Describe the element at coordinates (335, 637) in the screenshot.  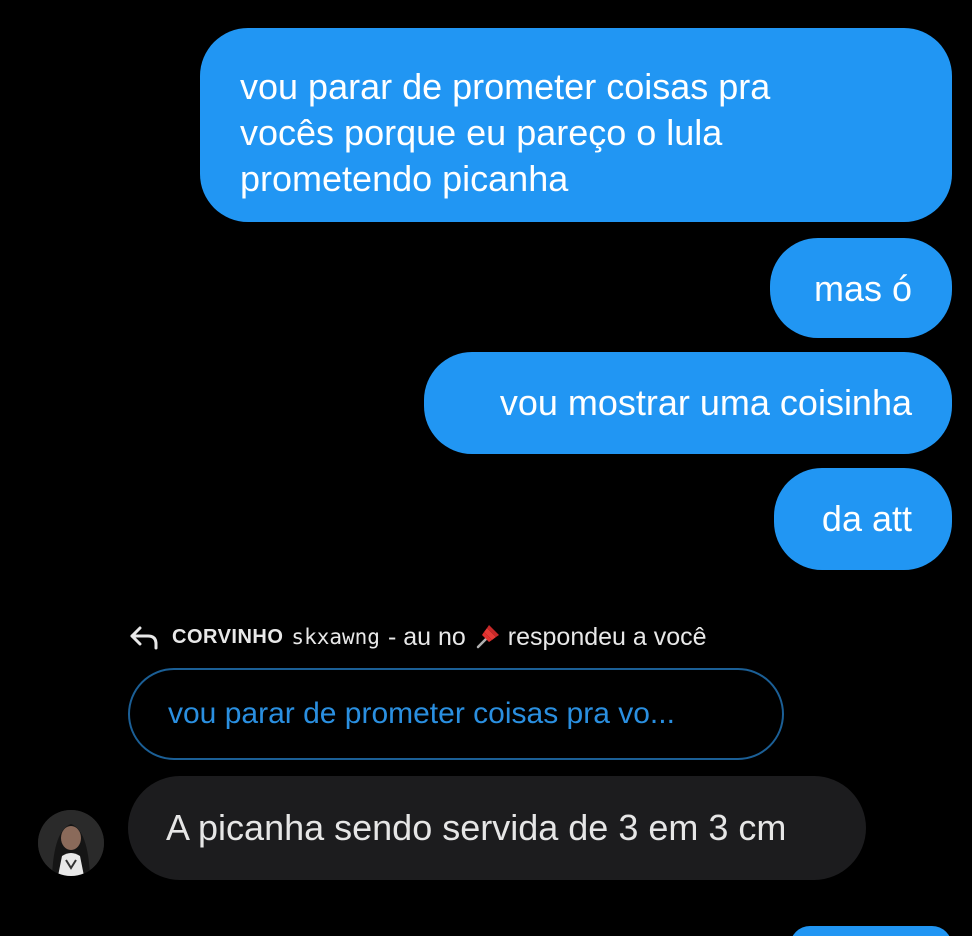
I see `reply-author-handle: skxawng` at that location.